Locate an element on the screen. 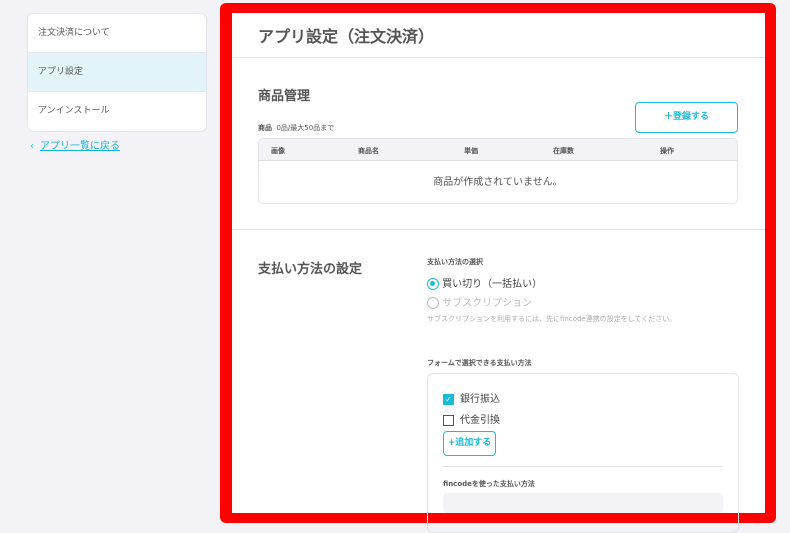 The width and height of the screenshot is (790, 533). sidebar-item-uninstall: アンインストール is located at coordinates (117, 111).